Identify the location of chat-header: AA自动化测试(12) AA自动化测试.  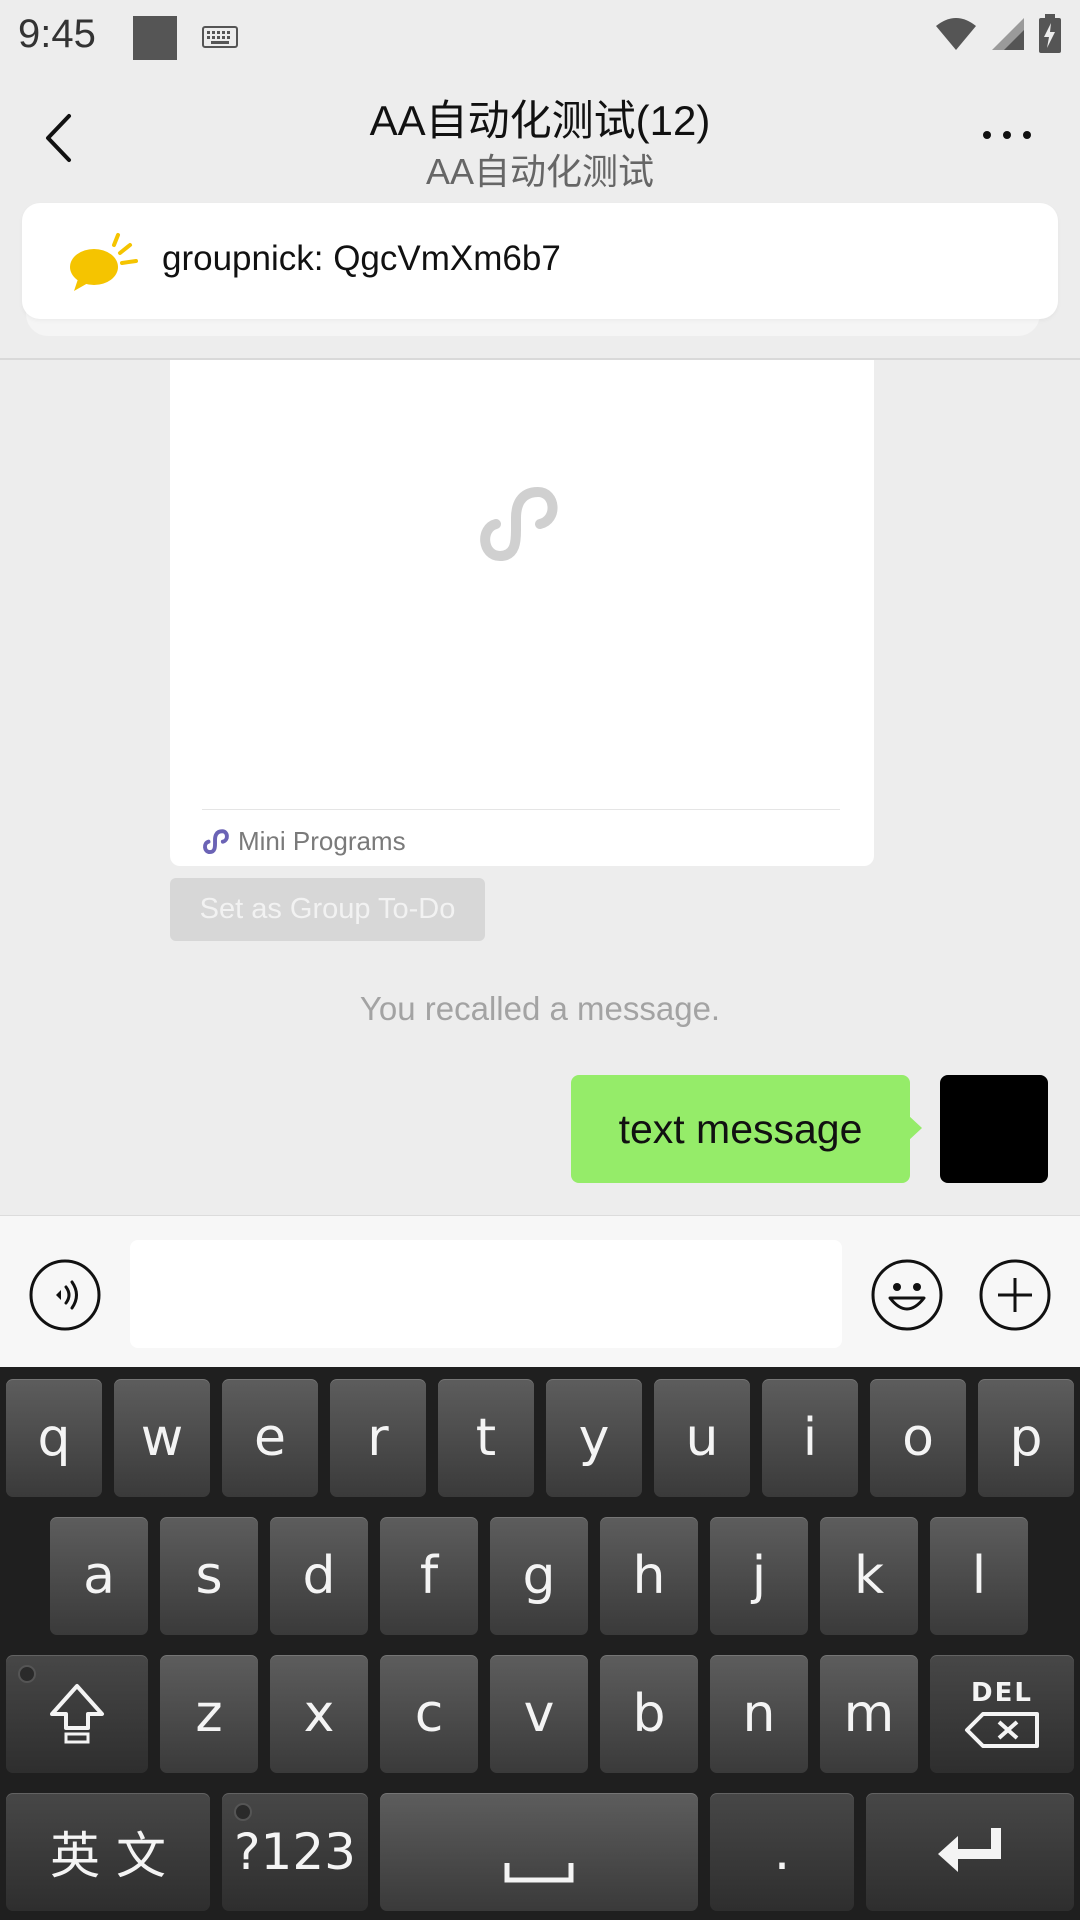
(540, 137).